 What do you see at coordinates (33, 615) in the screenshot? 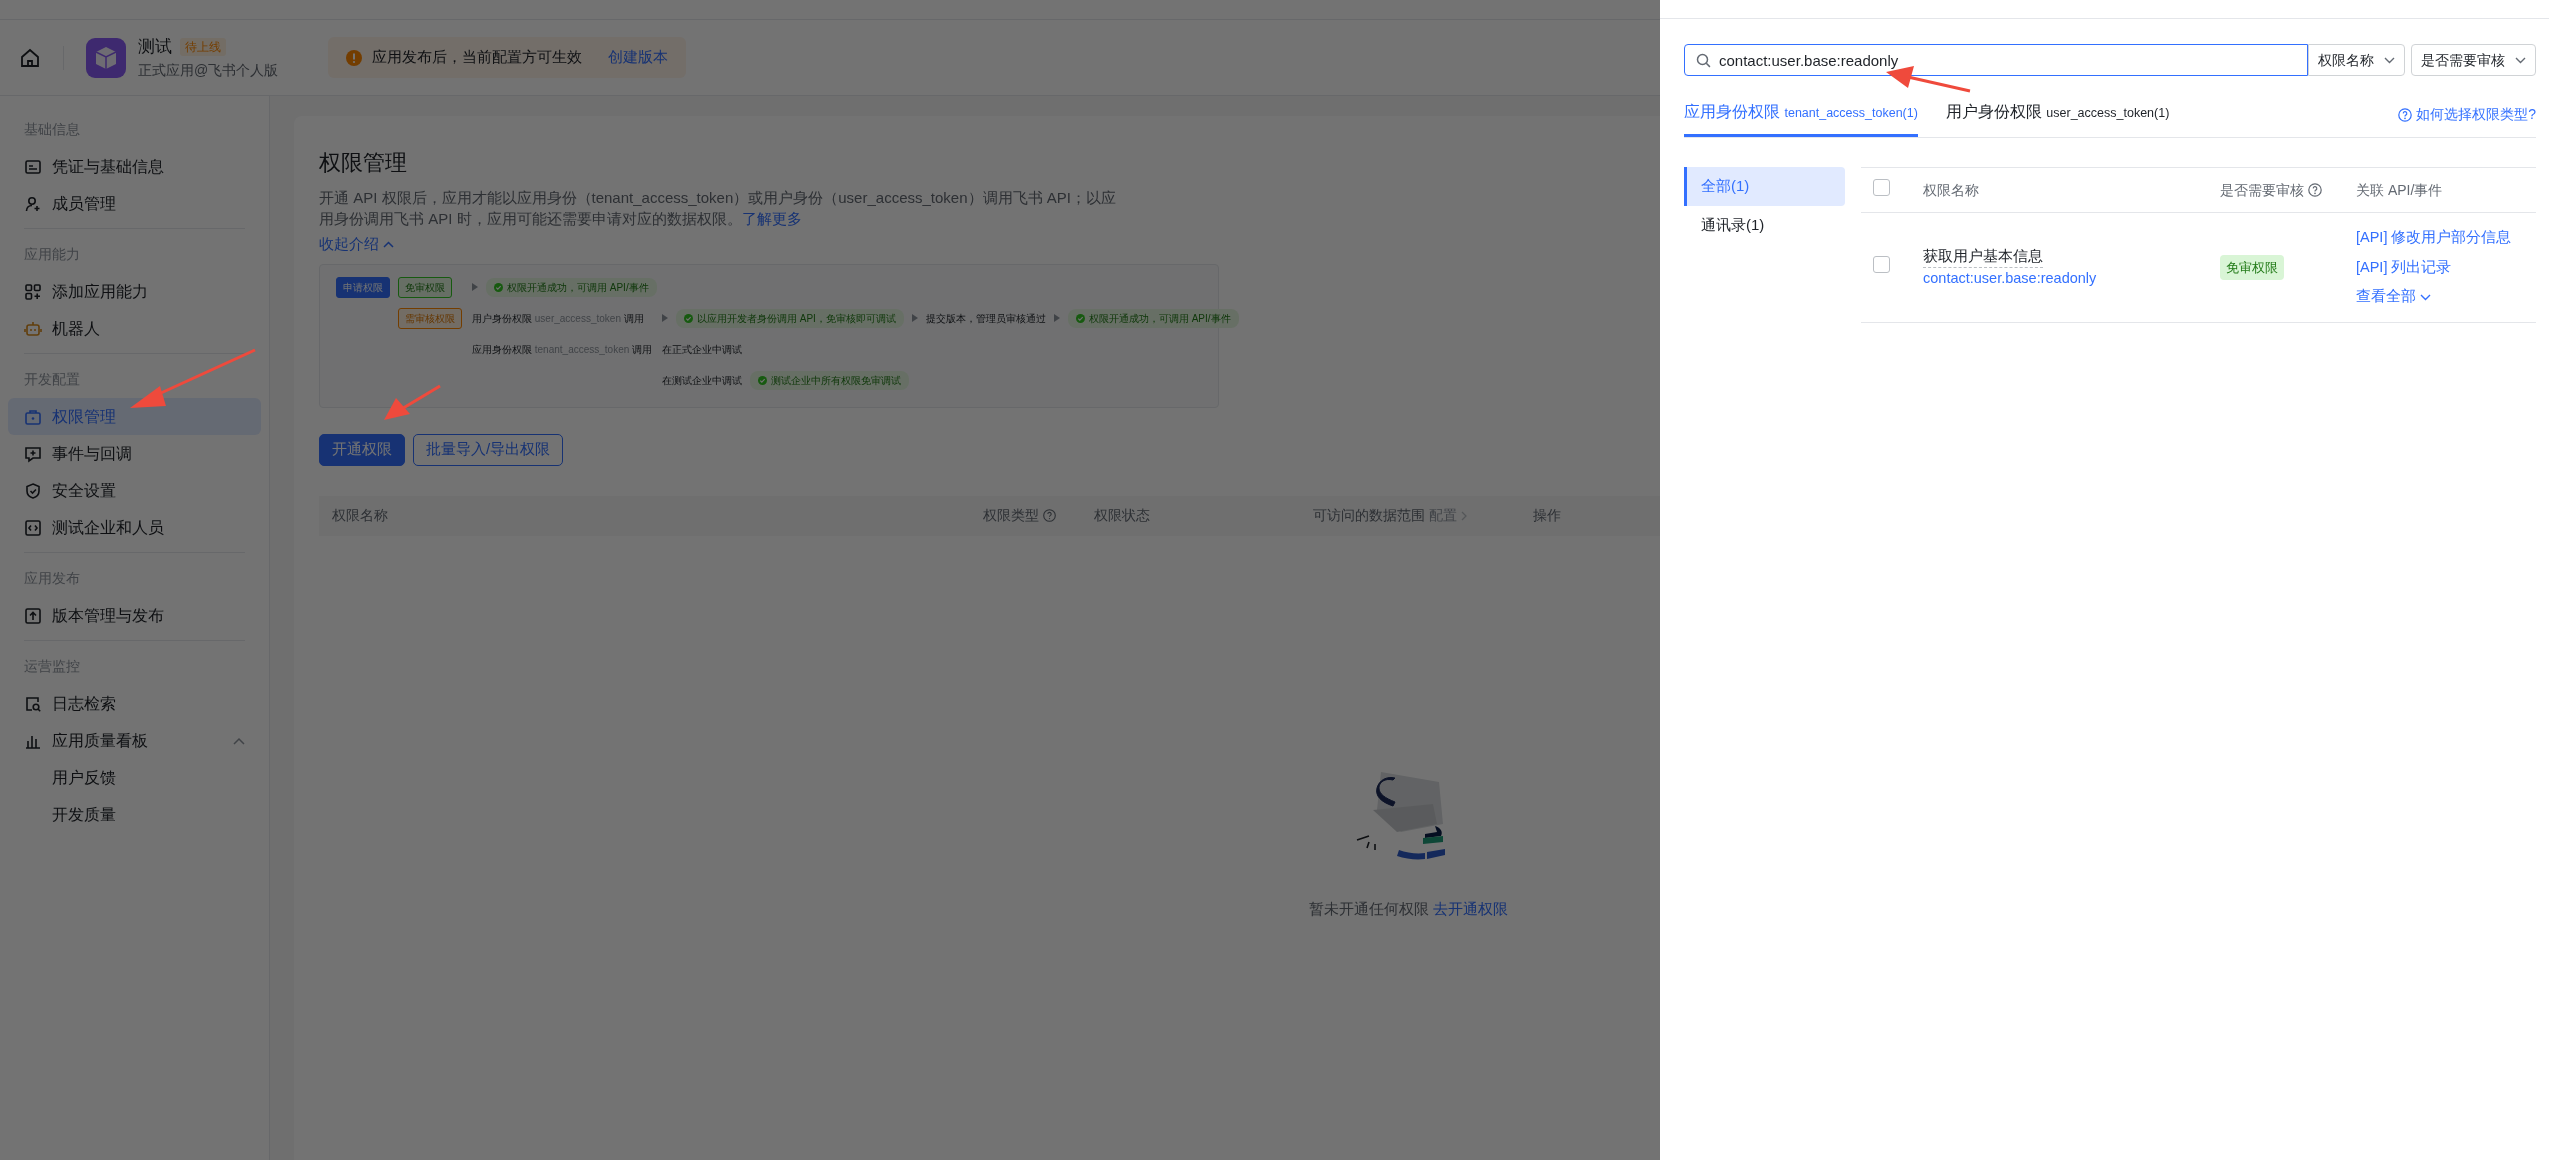
I see `upload-icon` at bounding box center [33, 615].